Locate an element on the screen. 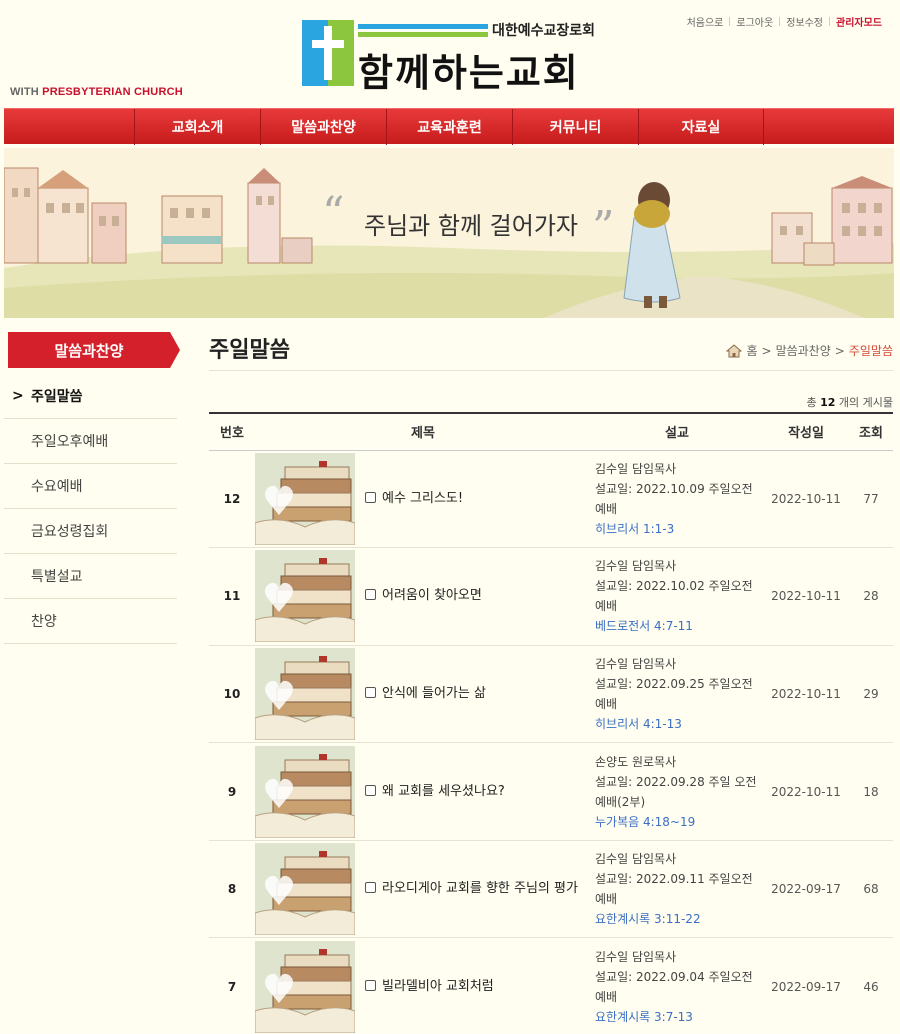 The image size is (900, 1034). sidebar-item-label: 금요성령집회 is located at coordinates (70, 532).